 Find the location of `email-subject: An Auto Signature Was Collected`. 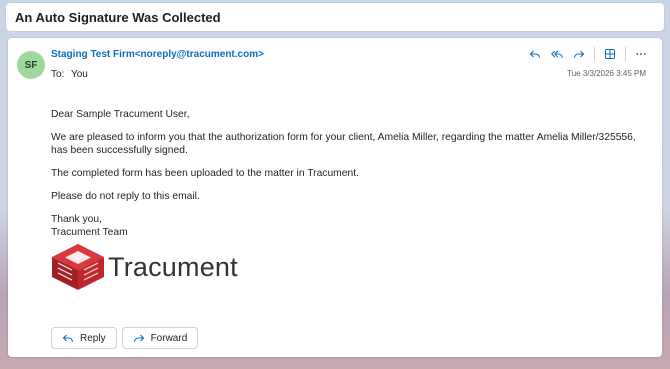

email-subject: An Auto Signature Was Collected is located at coordinates (118, 17).